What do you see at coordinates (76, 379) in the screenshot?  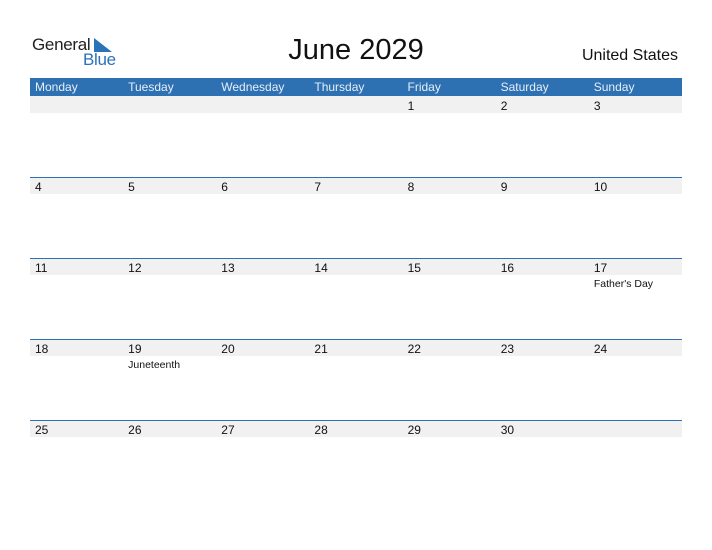 I see `day-cell: 18` at bounding box center [76, 379].